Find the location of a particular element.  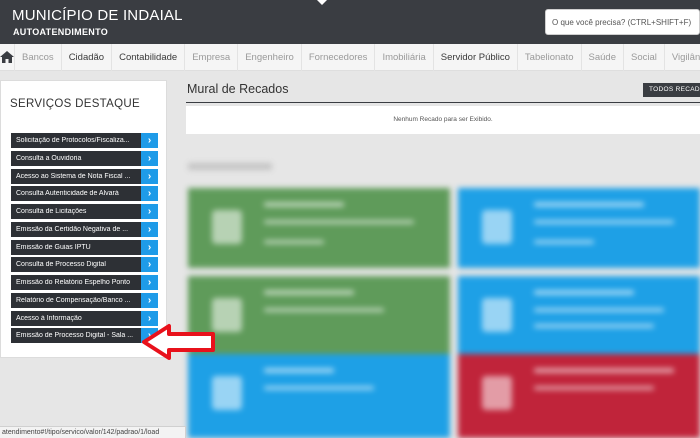

nav-item-engenheiro: Engenheiro is located at coordinates (269, 57).